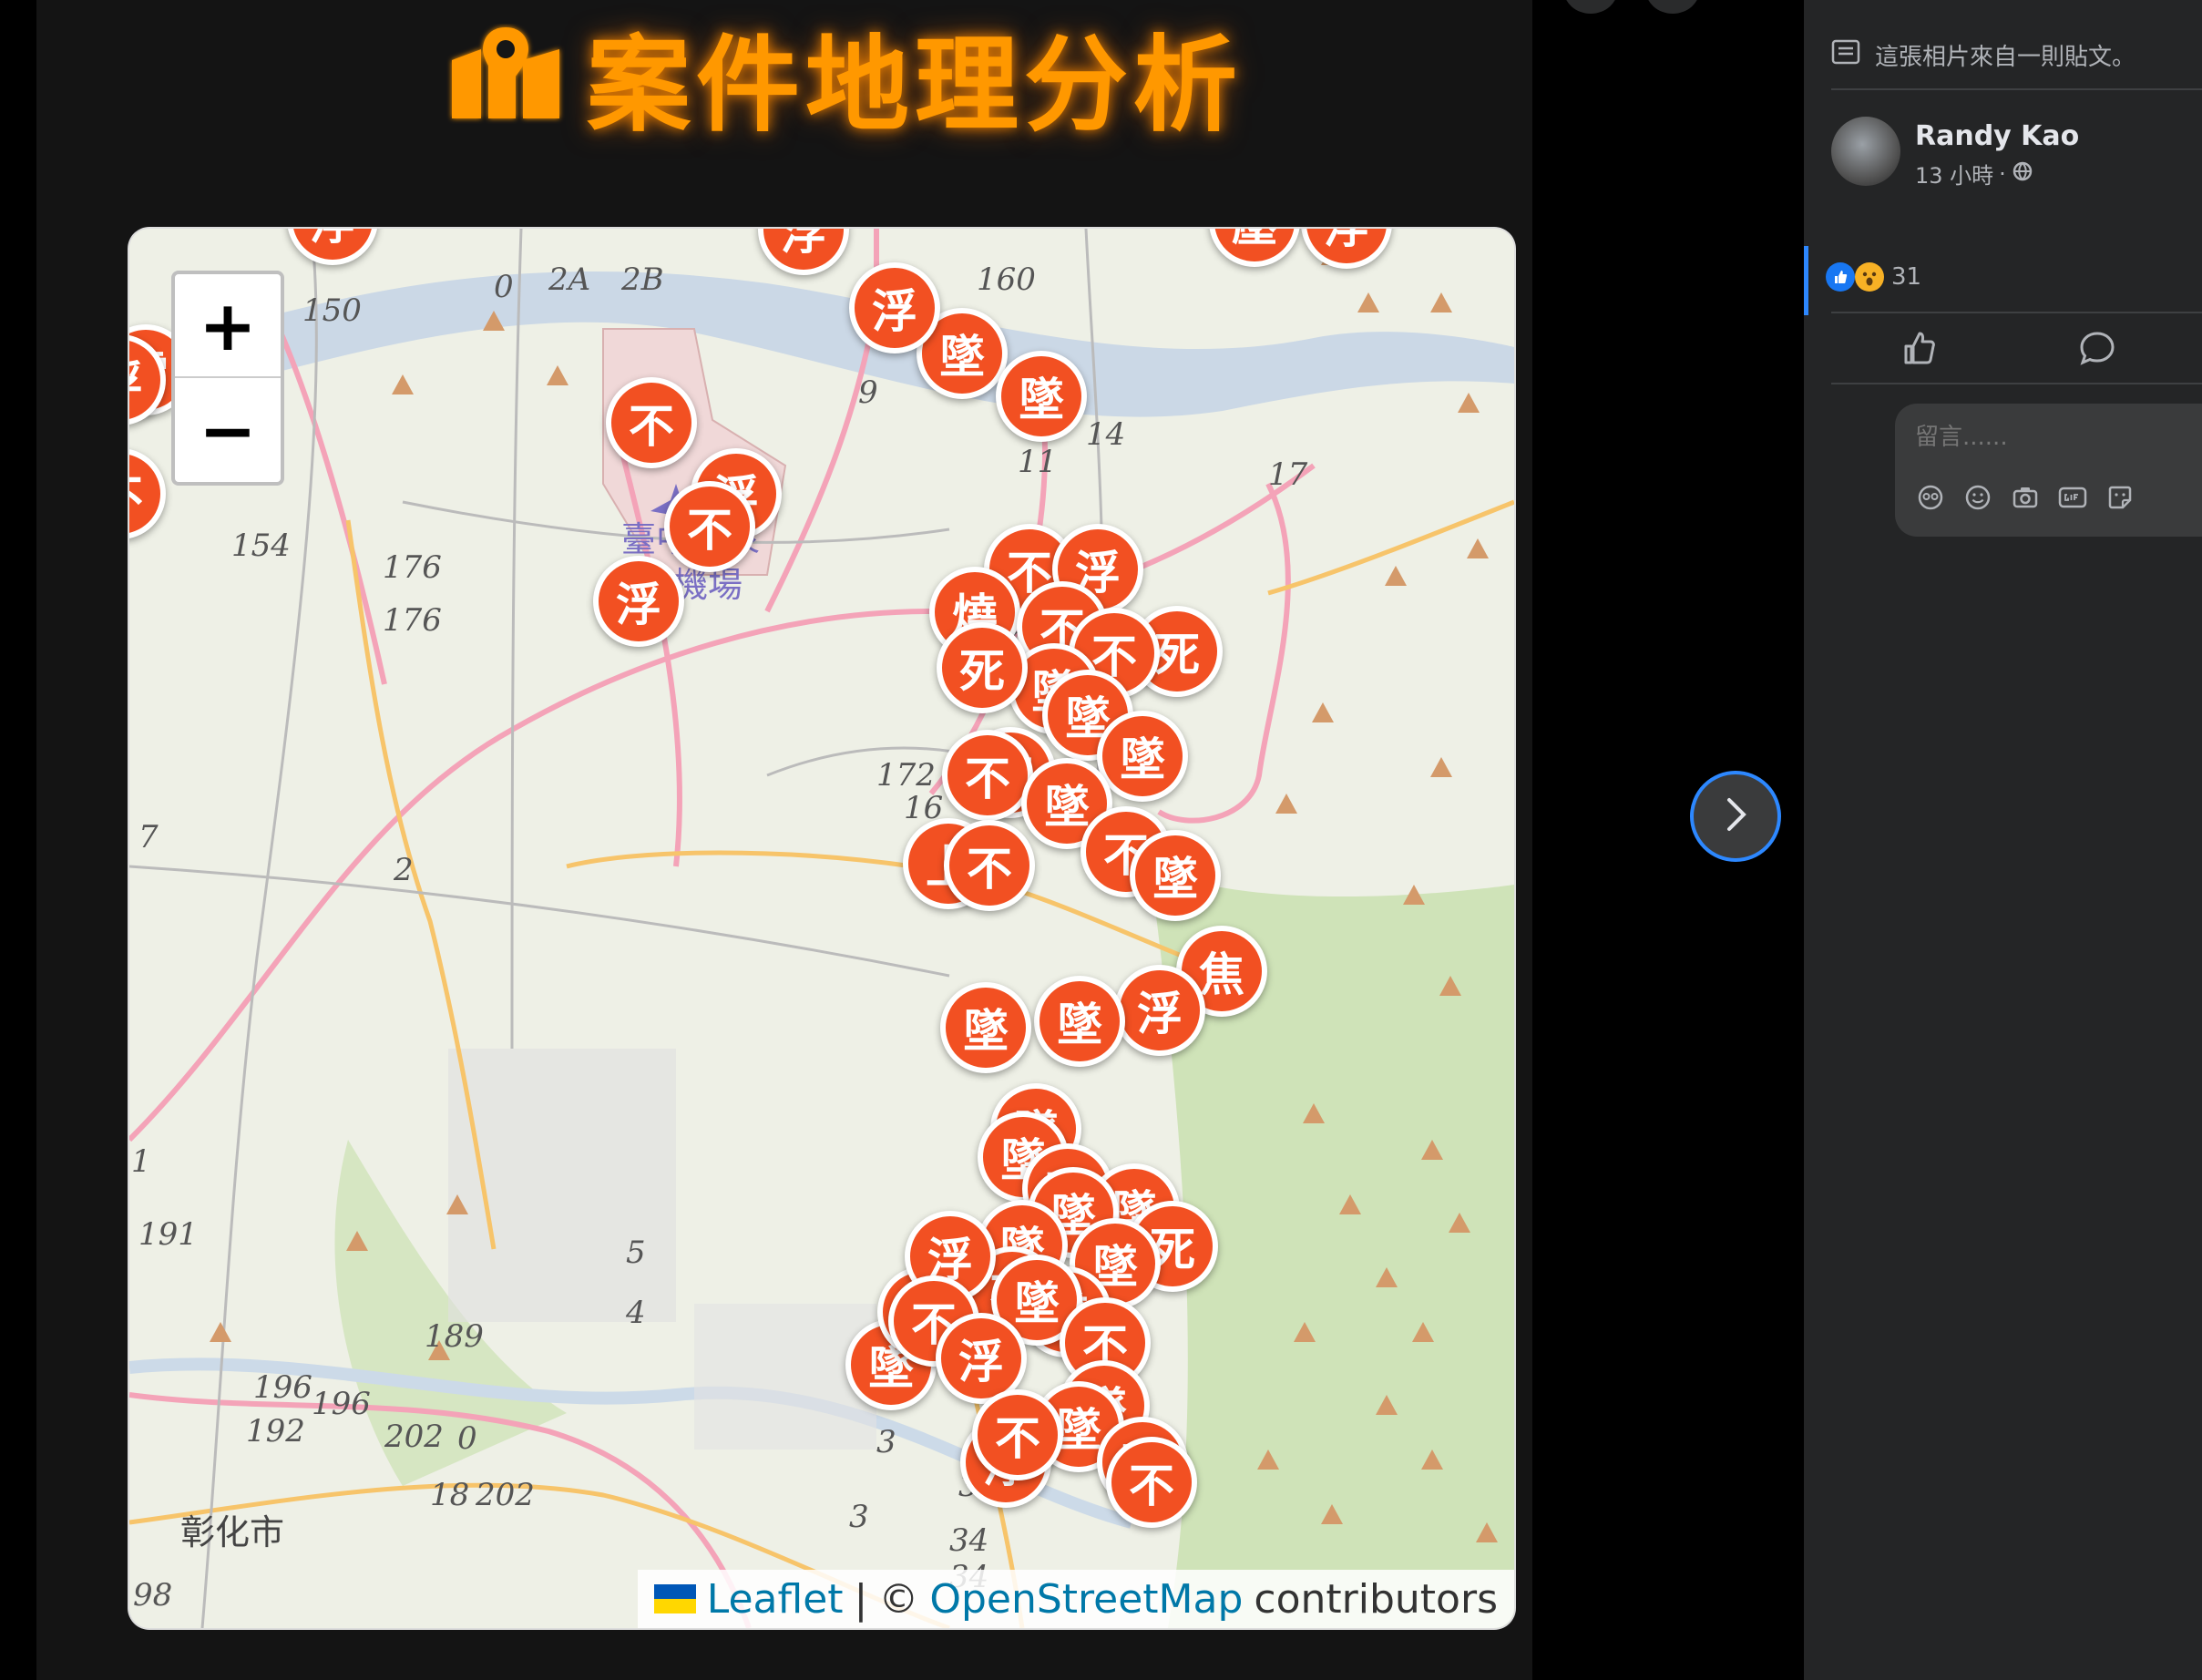 Image resolution: width=2202 pixels, height=1680 pixels. What do you see at coordinates (2120, 498) in the screenshot?
I see `sticker-icon` at bounding box center [2120, 498].